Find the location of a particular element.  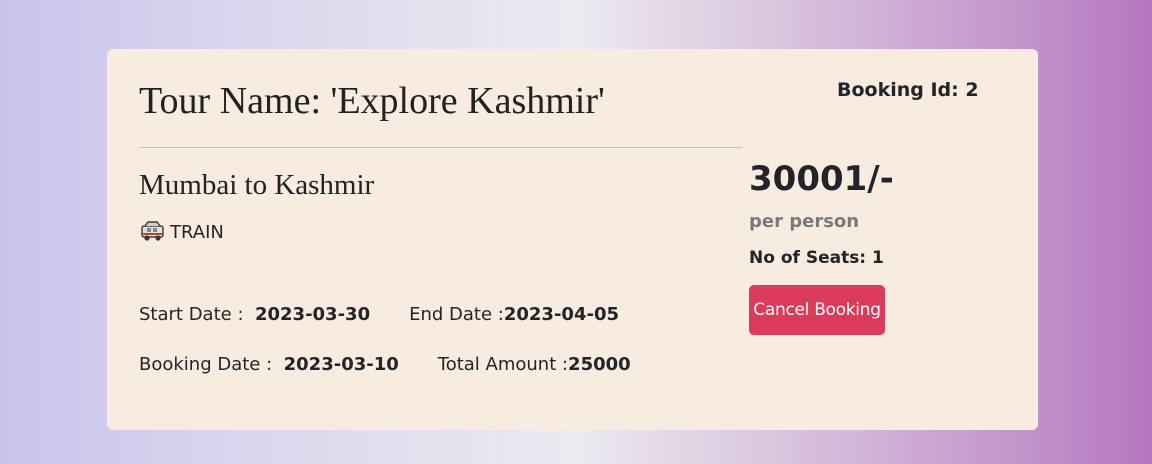

start-date-value: 2023-03-30 is located at coordinates (312, 314).